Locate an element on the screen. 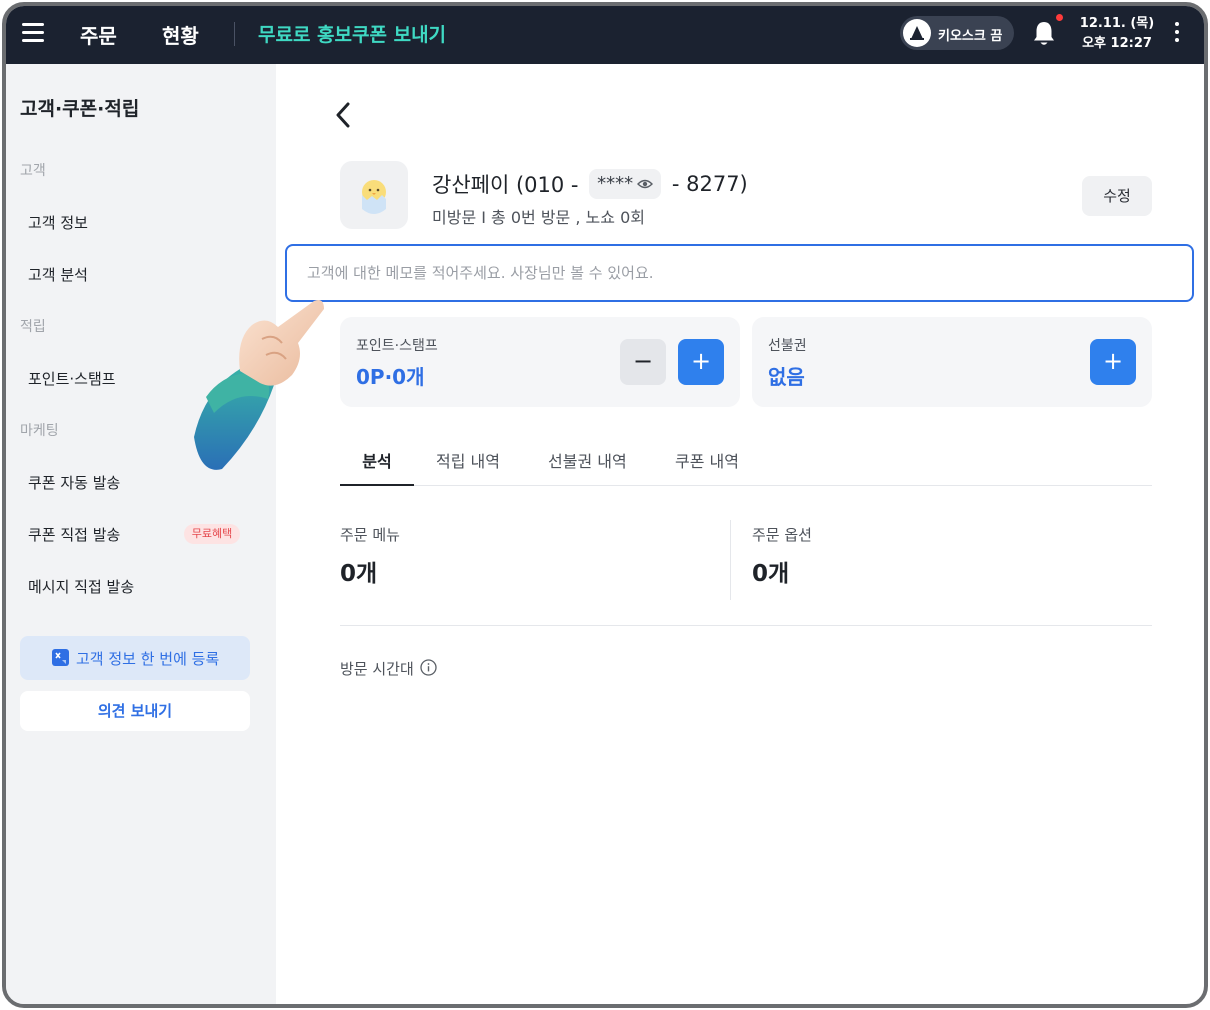  phone-mask-toggle: **** is located at coordinates (625, 184).